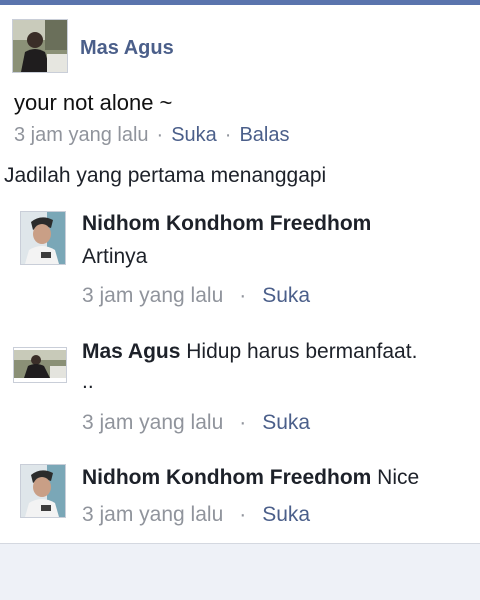  What do you see at coordinates (131, 351) in the screenshot?
I see `comment-author: Mas Agus` at bounding box center [131, 351].